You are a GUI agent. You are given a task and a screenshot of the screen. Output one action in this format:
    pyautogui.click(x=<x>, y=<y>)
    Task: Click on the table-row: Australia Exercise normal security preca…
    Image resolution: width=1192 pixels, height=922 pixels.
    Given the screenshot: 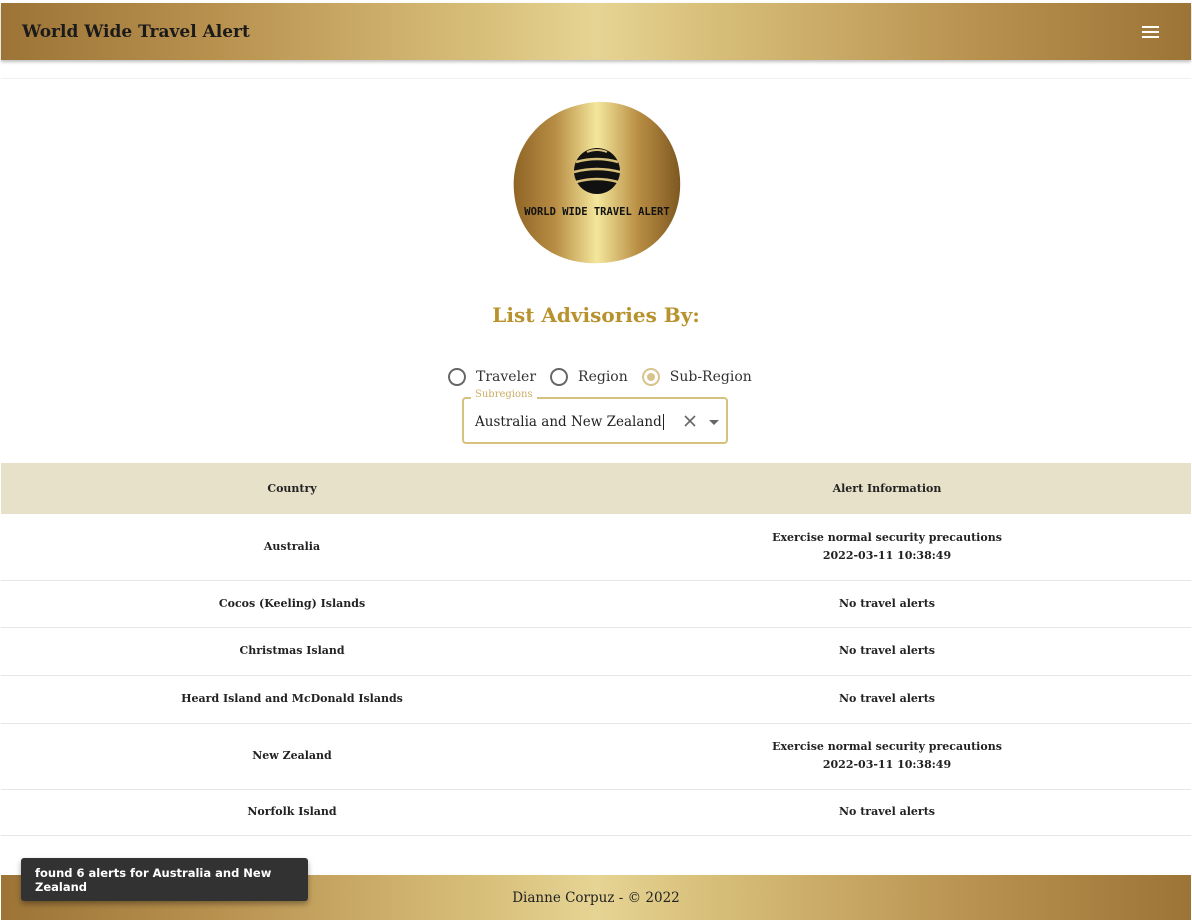 What is the action you would take?
    pyautogui.click(x=596, y=547)
    